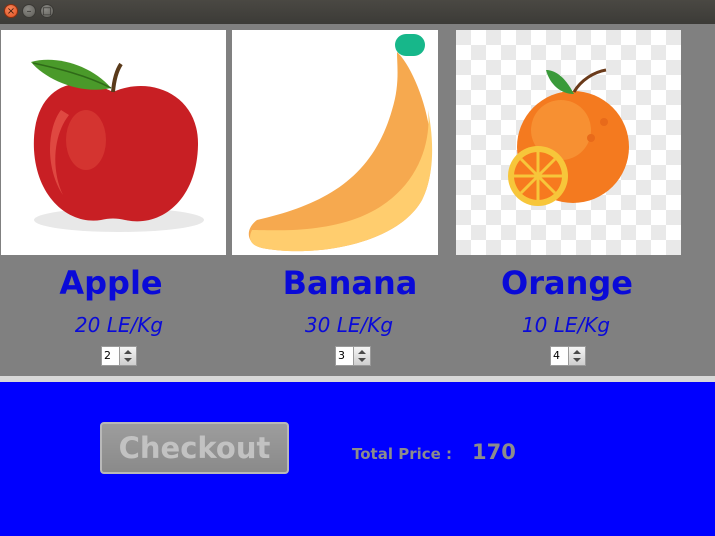 Image resolution: width=715 pixels, height=536 pixels. I want to click on quantity-value-orange: 4, so click(556, 355).